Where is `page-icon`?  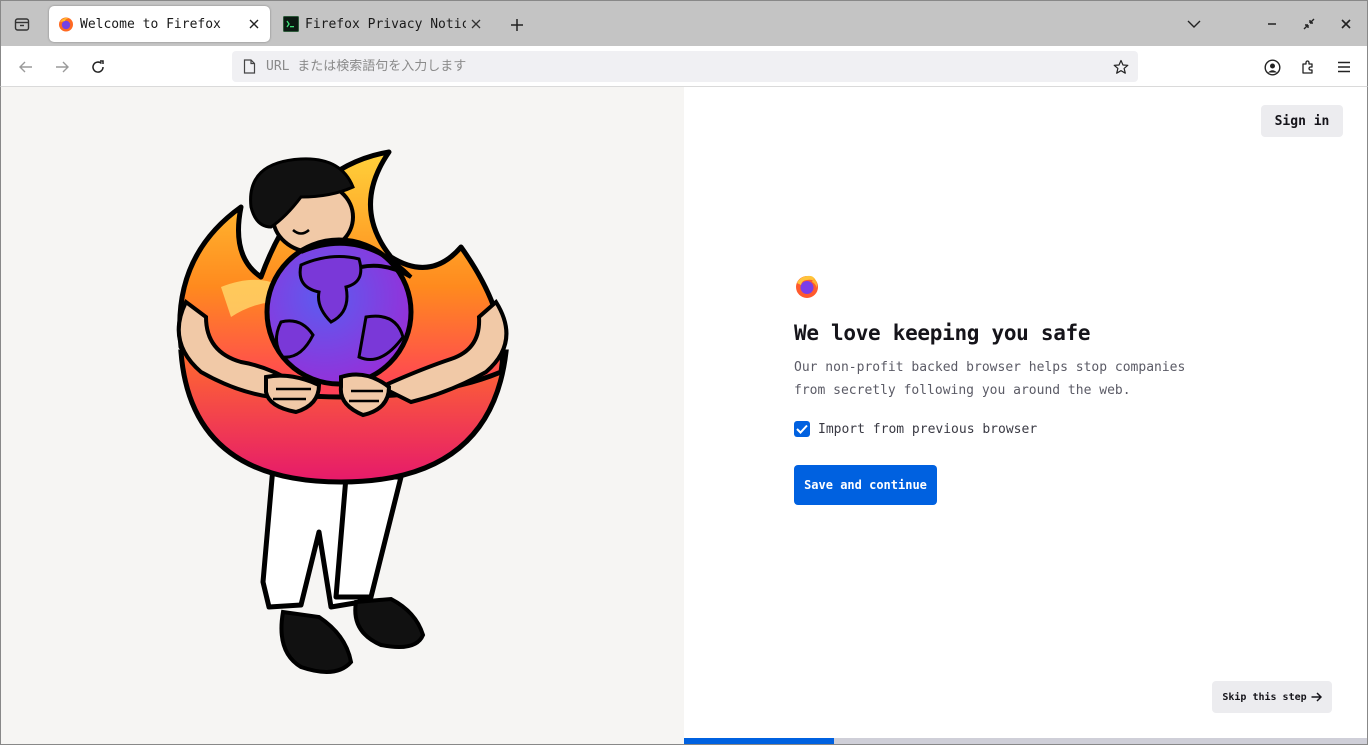 page-icon is located at coordinates (249, 67).